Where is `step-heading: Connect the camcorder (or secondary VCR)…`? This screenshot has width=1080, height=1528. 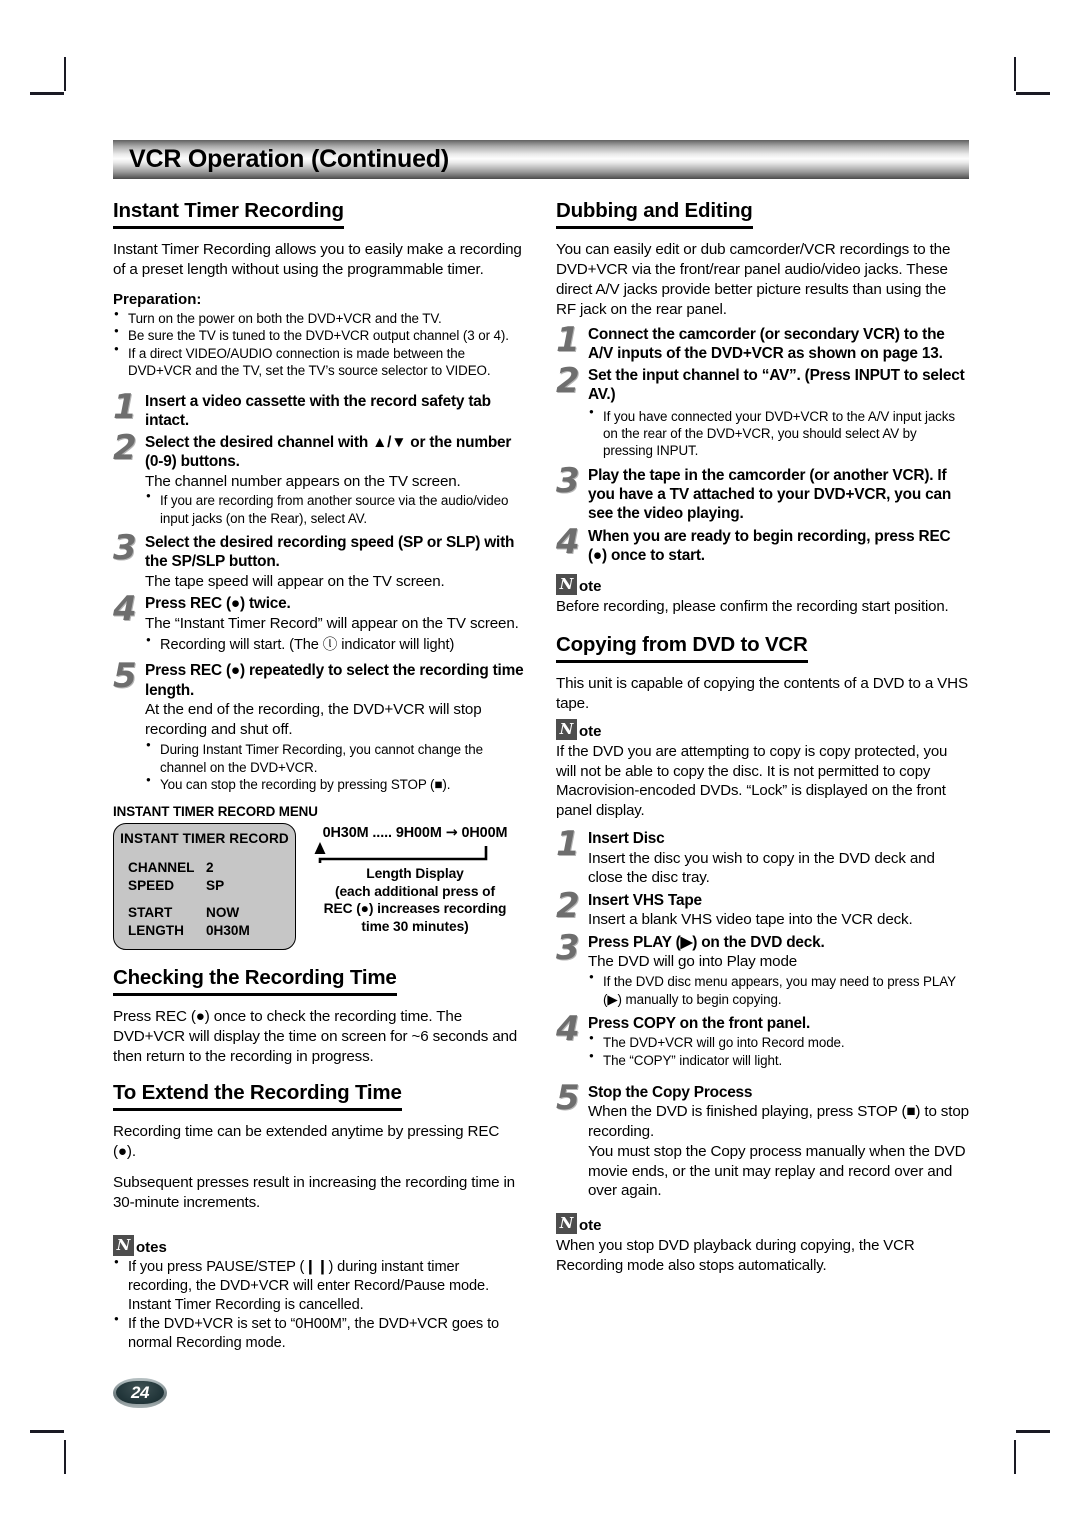
step-heading: Connect the camcorder (or secondary VCR)… is located at coordinates (766, 343).